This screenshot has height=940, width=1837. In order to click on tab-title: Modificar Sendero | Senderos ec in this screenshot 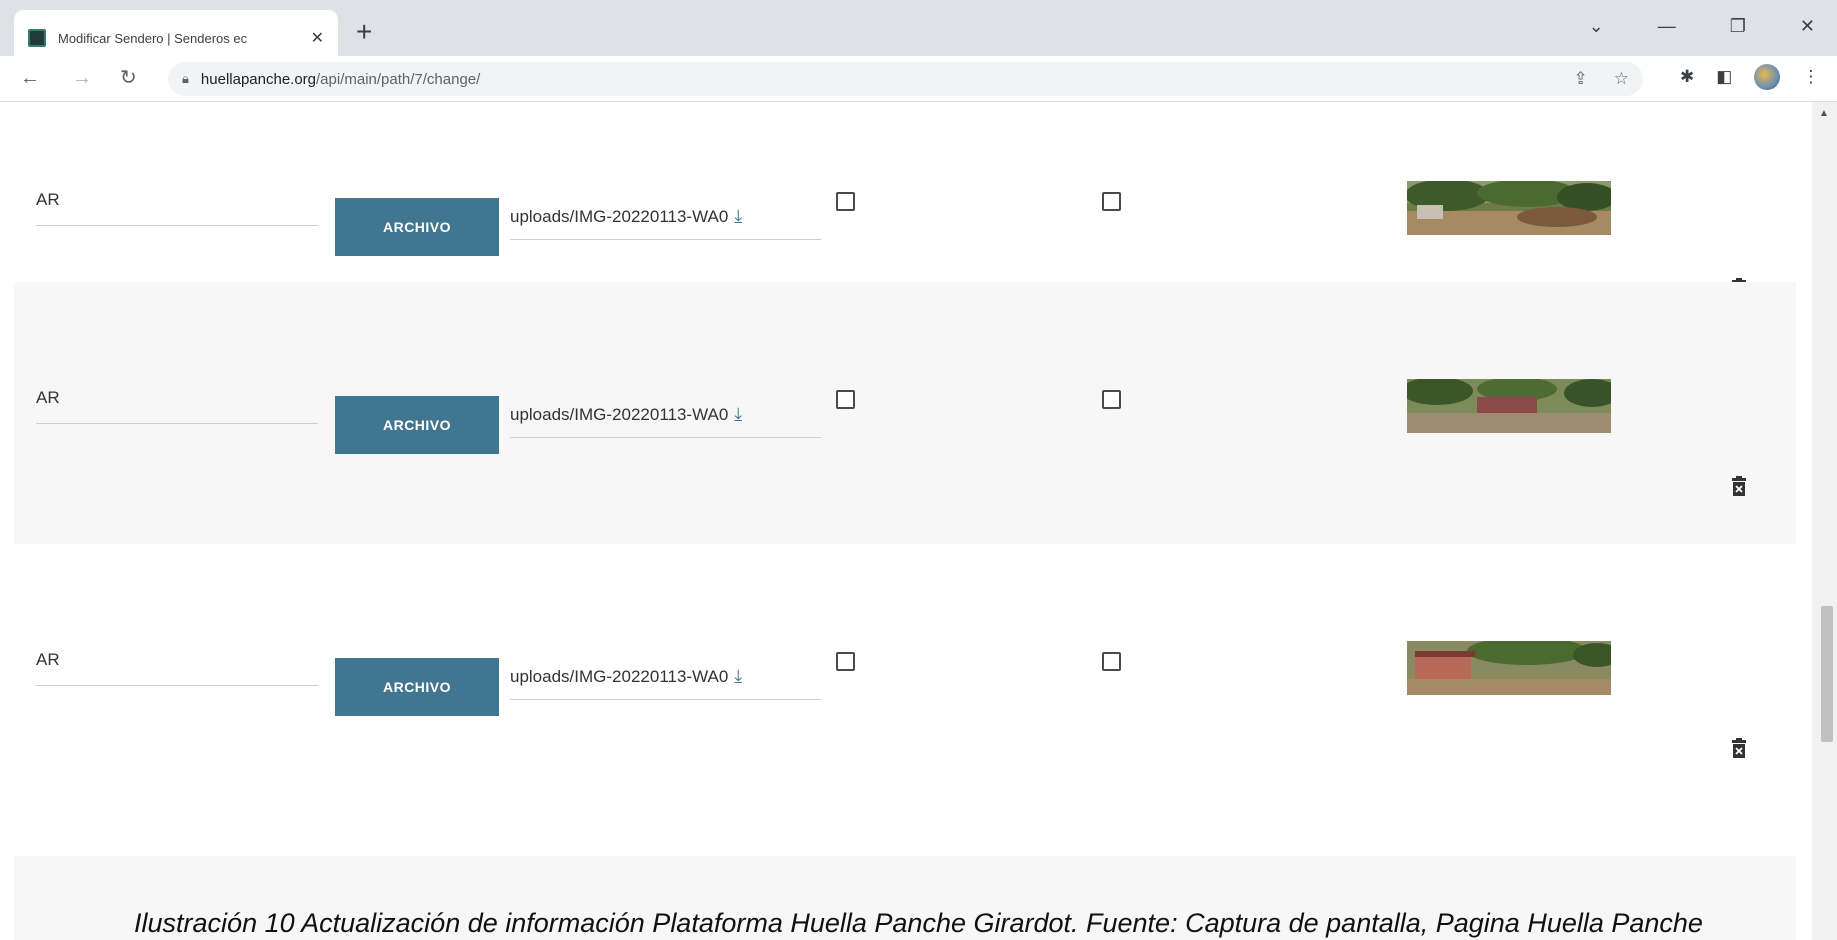, I will do `click(153, 38)`.